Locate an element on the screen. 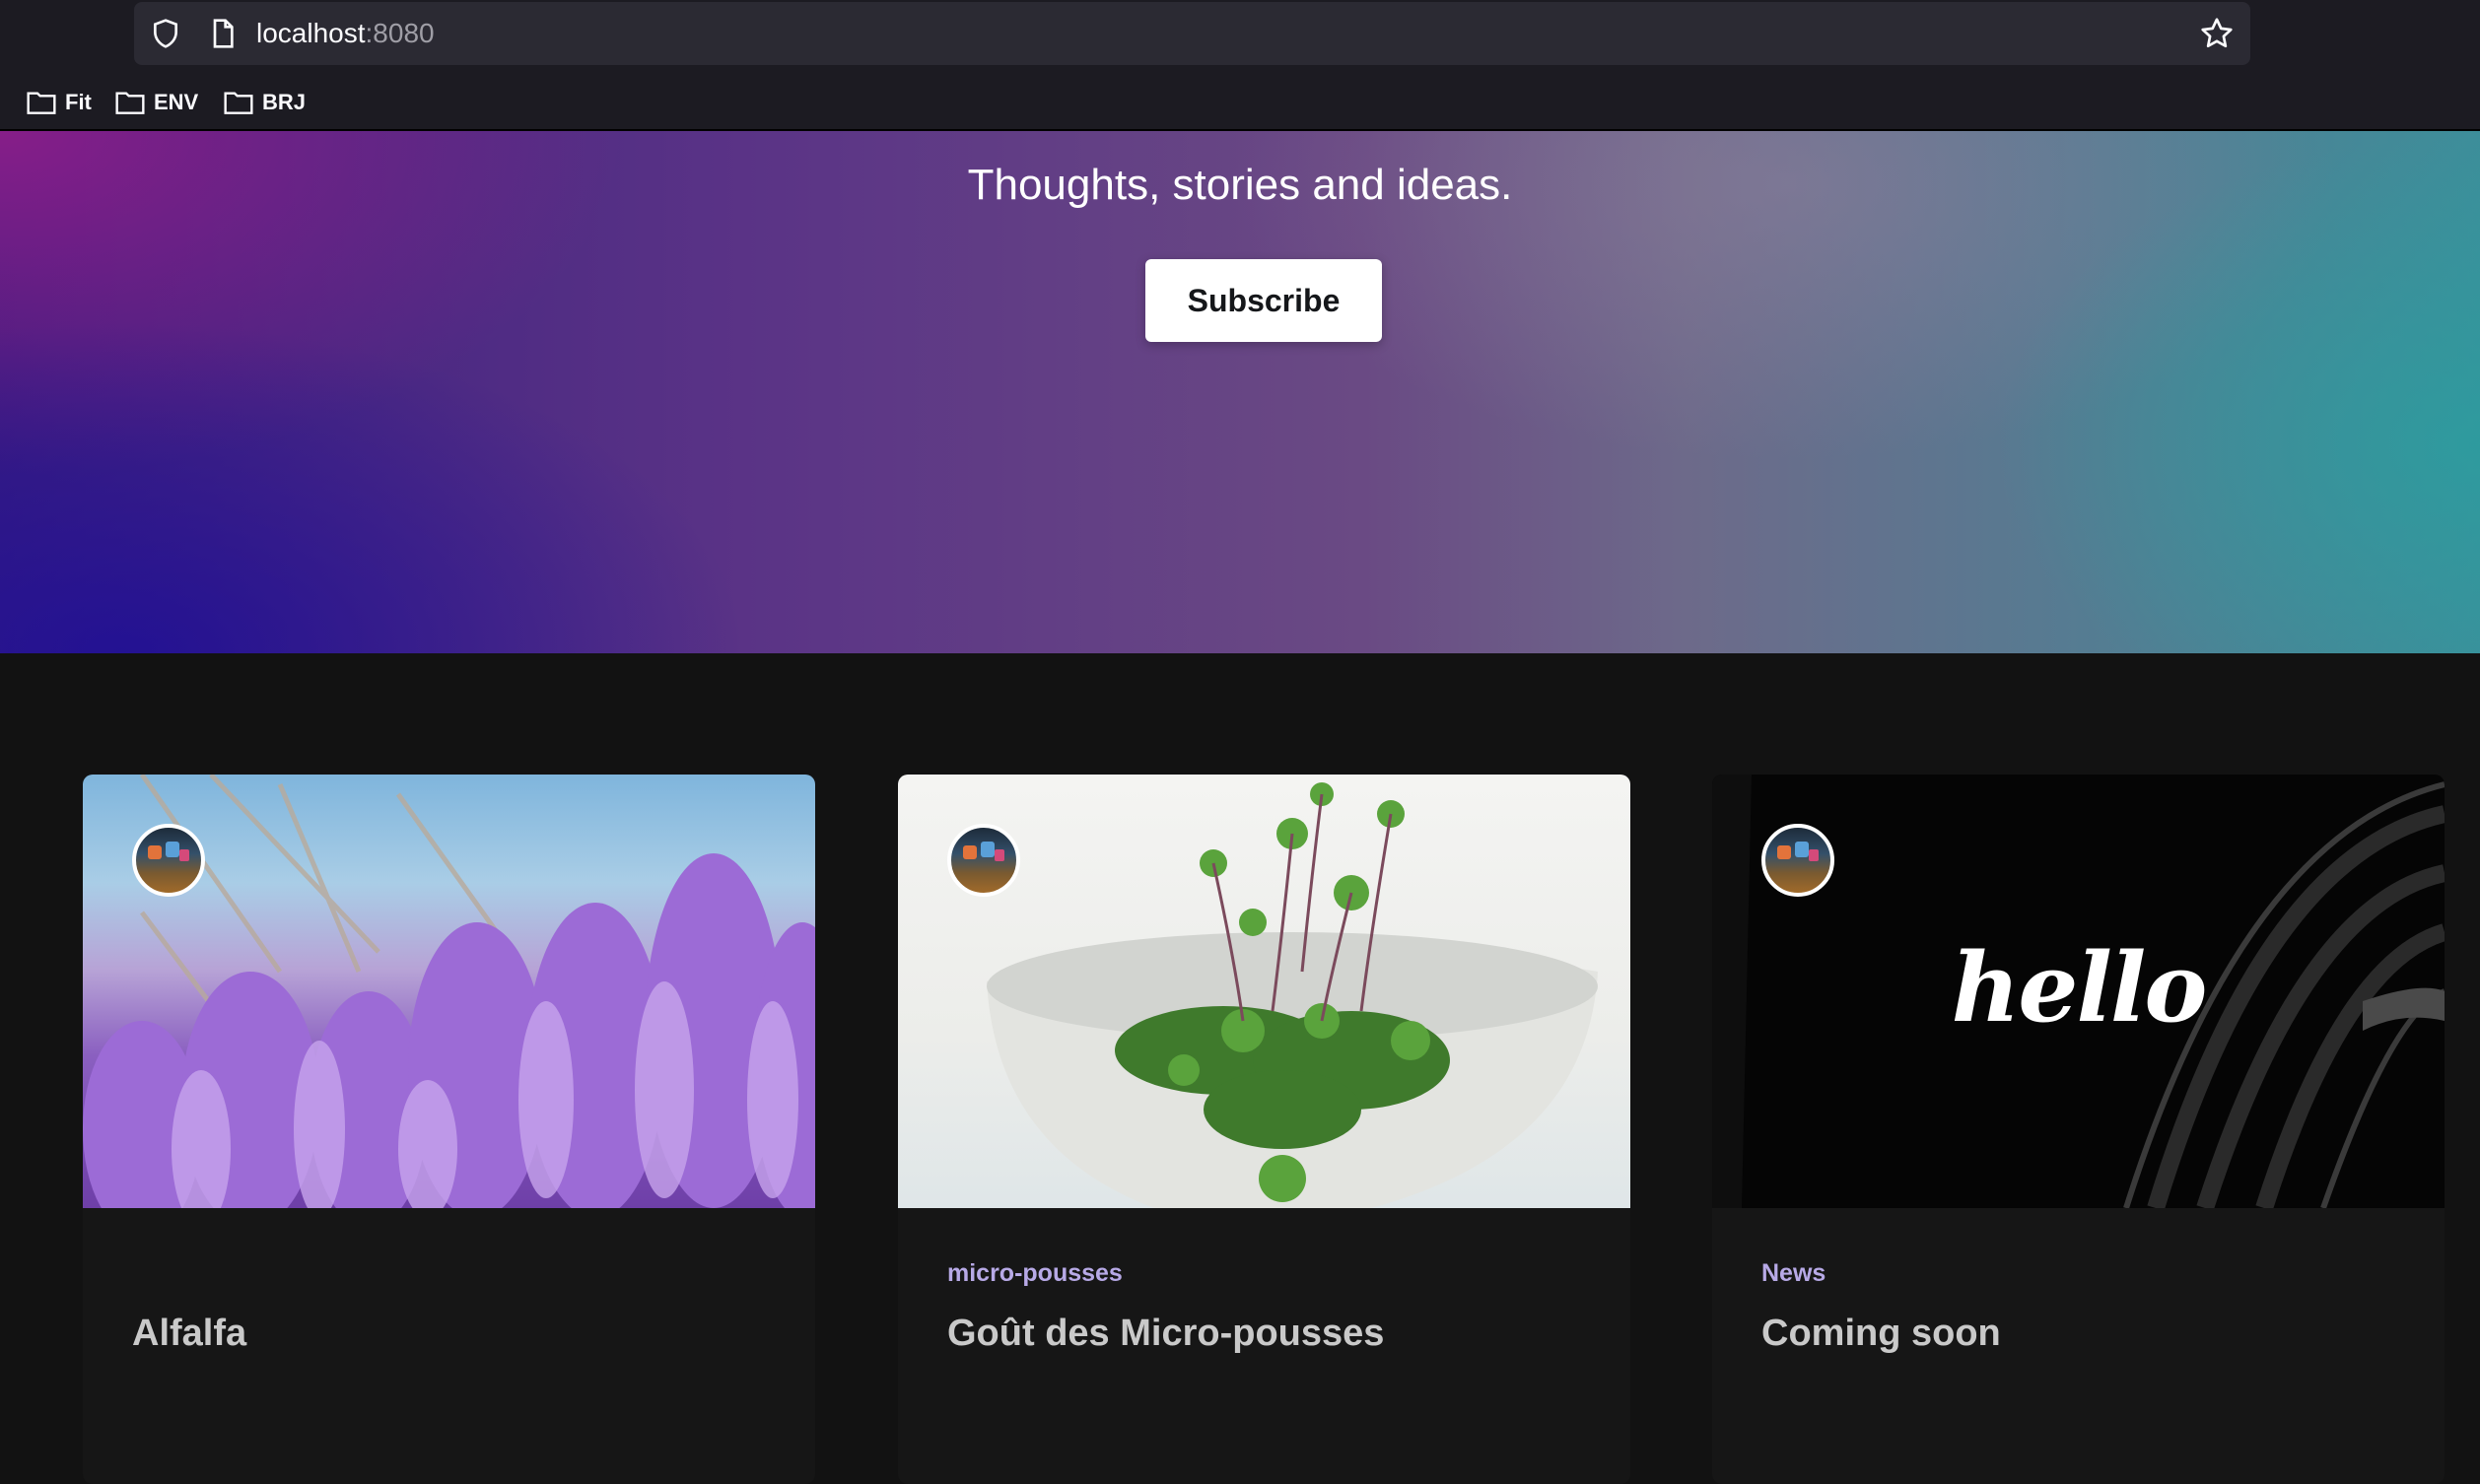 This screenshot has width=2480, height=1484. post-card: Alfalfa is located at coordinates (449, 1129).